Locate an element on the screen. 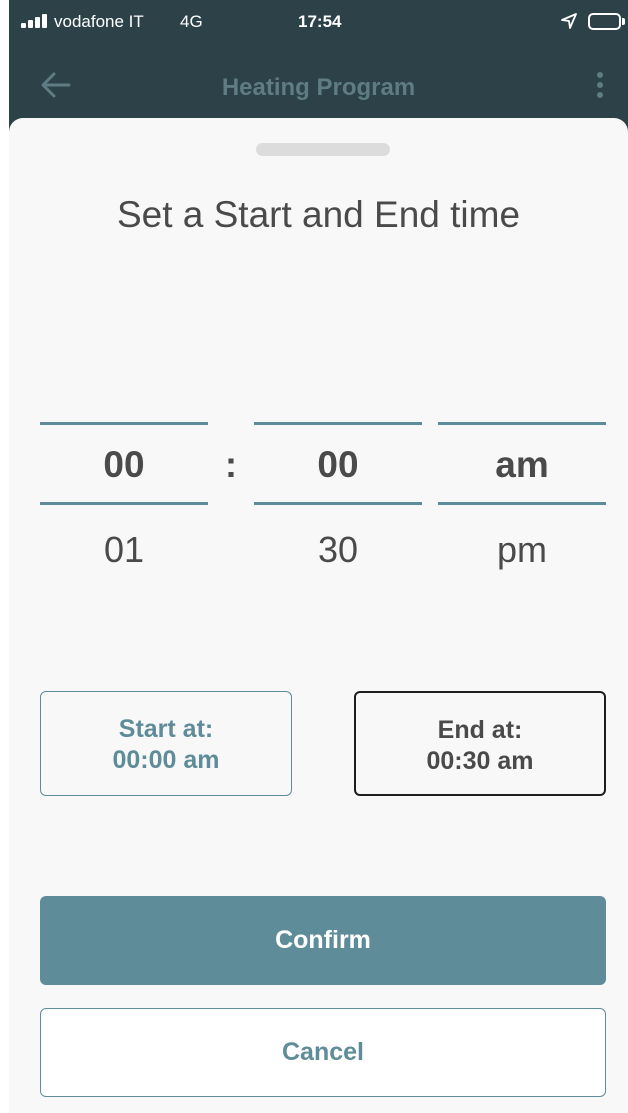  status-time: 17:54 is located at coordinates (320, 21).